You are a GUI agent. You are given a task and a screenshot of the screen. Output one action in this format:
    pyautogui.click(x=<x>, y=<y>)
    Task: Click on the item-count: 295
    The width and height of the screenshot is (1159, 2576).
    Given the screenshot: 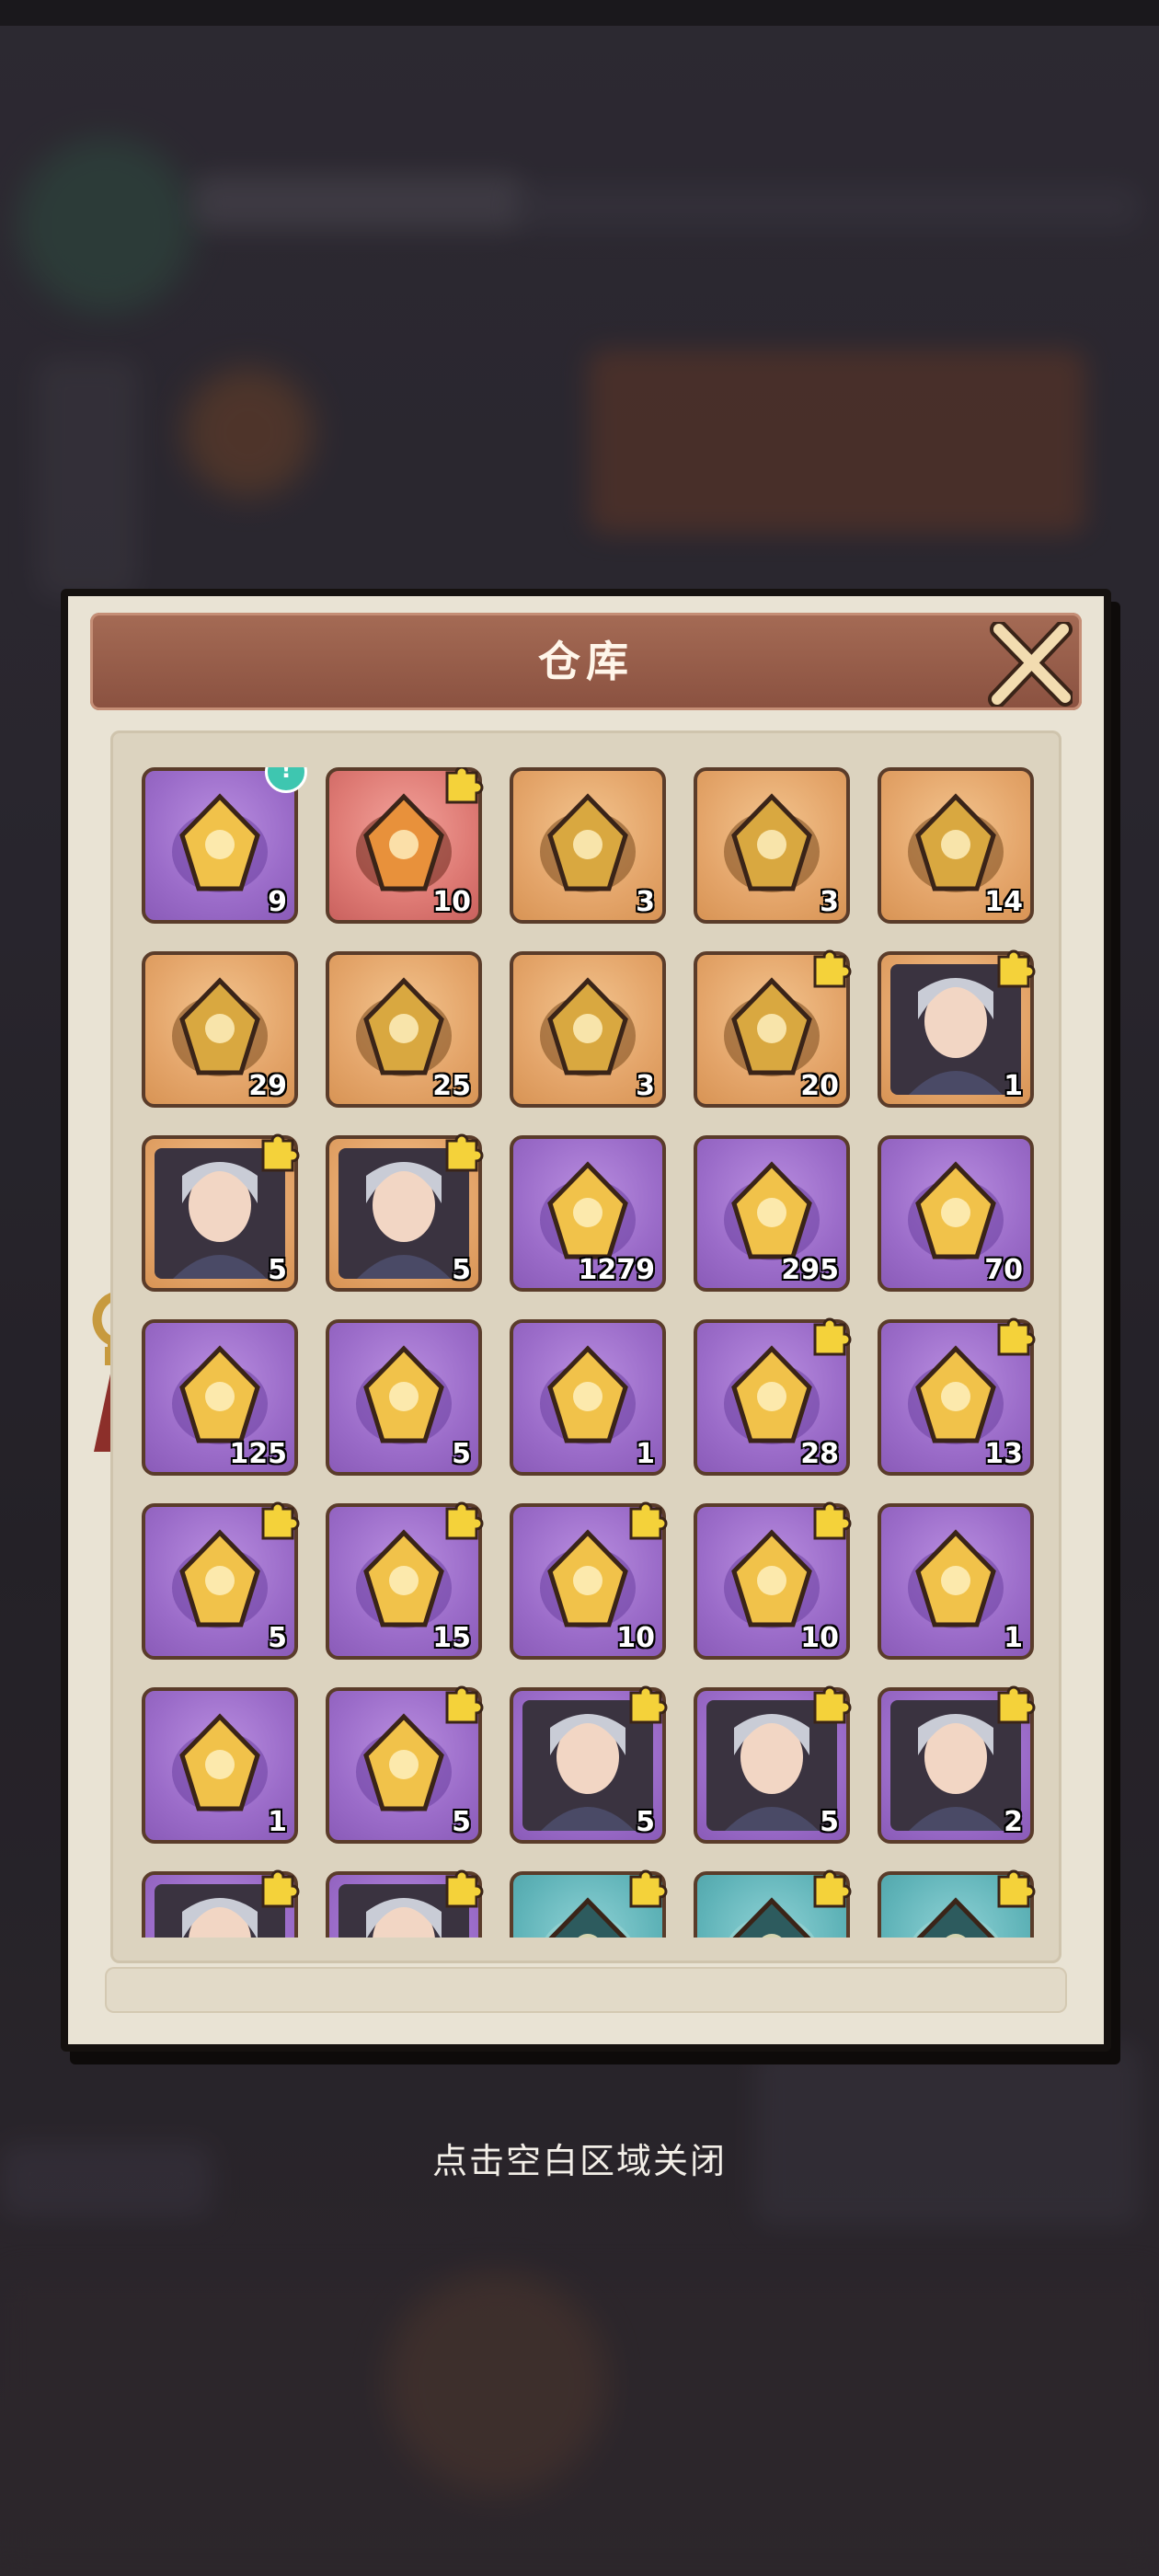 What is the action you would take?
    pyautogui.click(x=810, y=1270)
    